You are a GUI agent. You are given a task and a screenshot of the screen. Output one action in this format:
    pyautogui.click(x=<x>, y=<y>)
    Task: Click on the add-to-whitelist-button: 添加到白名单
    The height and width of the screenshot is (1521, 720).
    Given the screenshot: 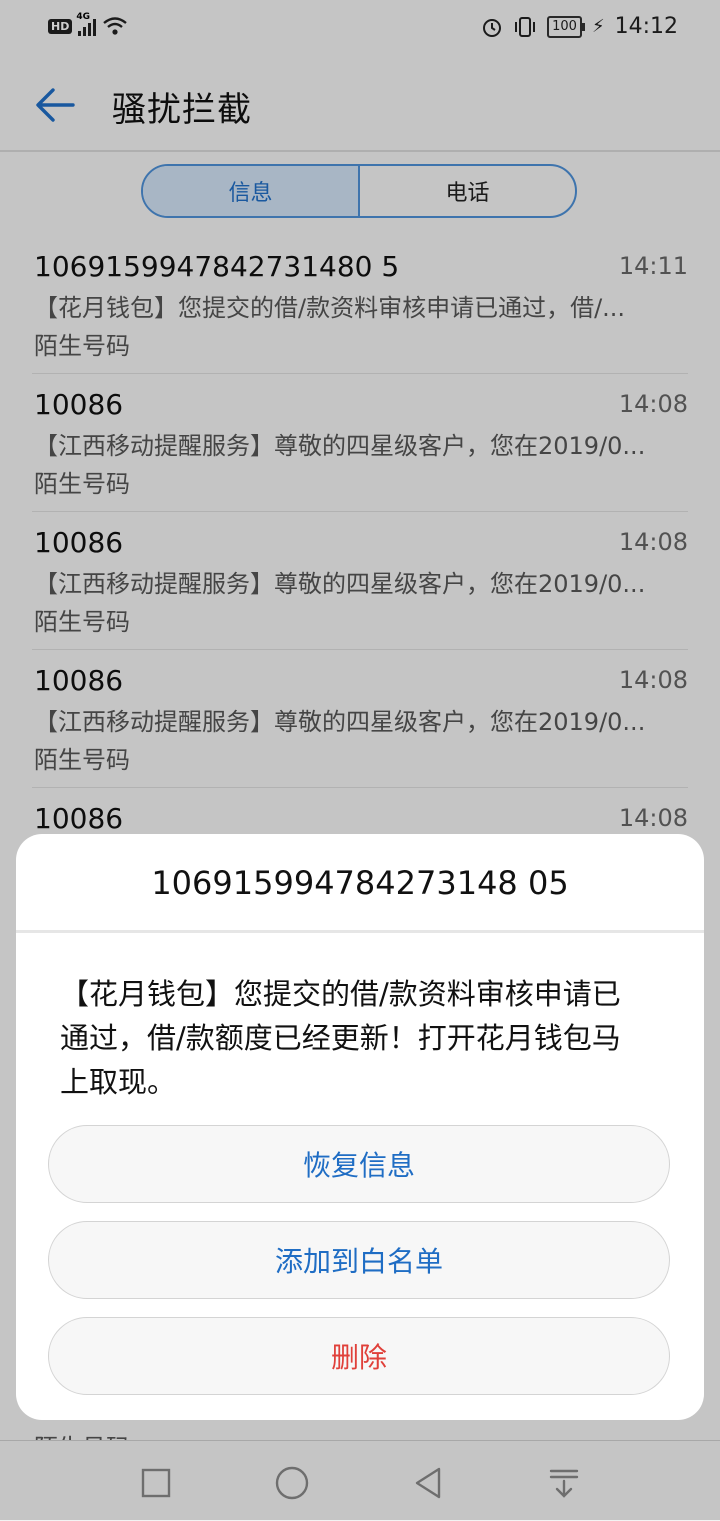 What is the action you would take?
    pyautogui.click(x=359, y=1260)
    